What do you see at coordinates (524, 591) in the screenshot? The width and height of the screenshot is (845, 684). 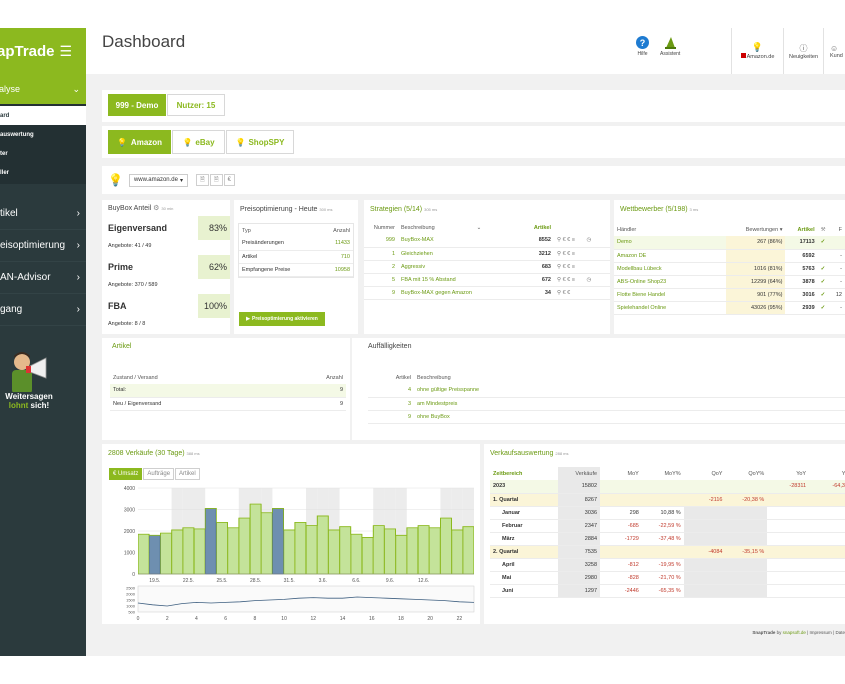 I see `cell-zeitbereich: Juni` at bounding box center [524, 591].